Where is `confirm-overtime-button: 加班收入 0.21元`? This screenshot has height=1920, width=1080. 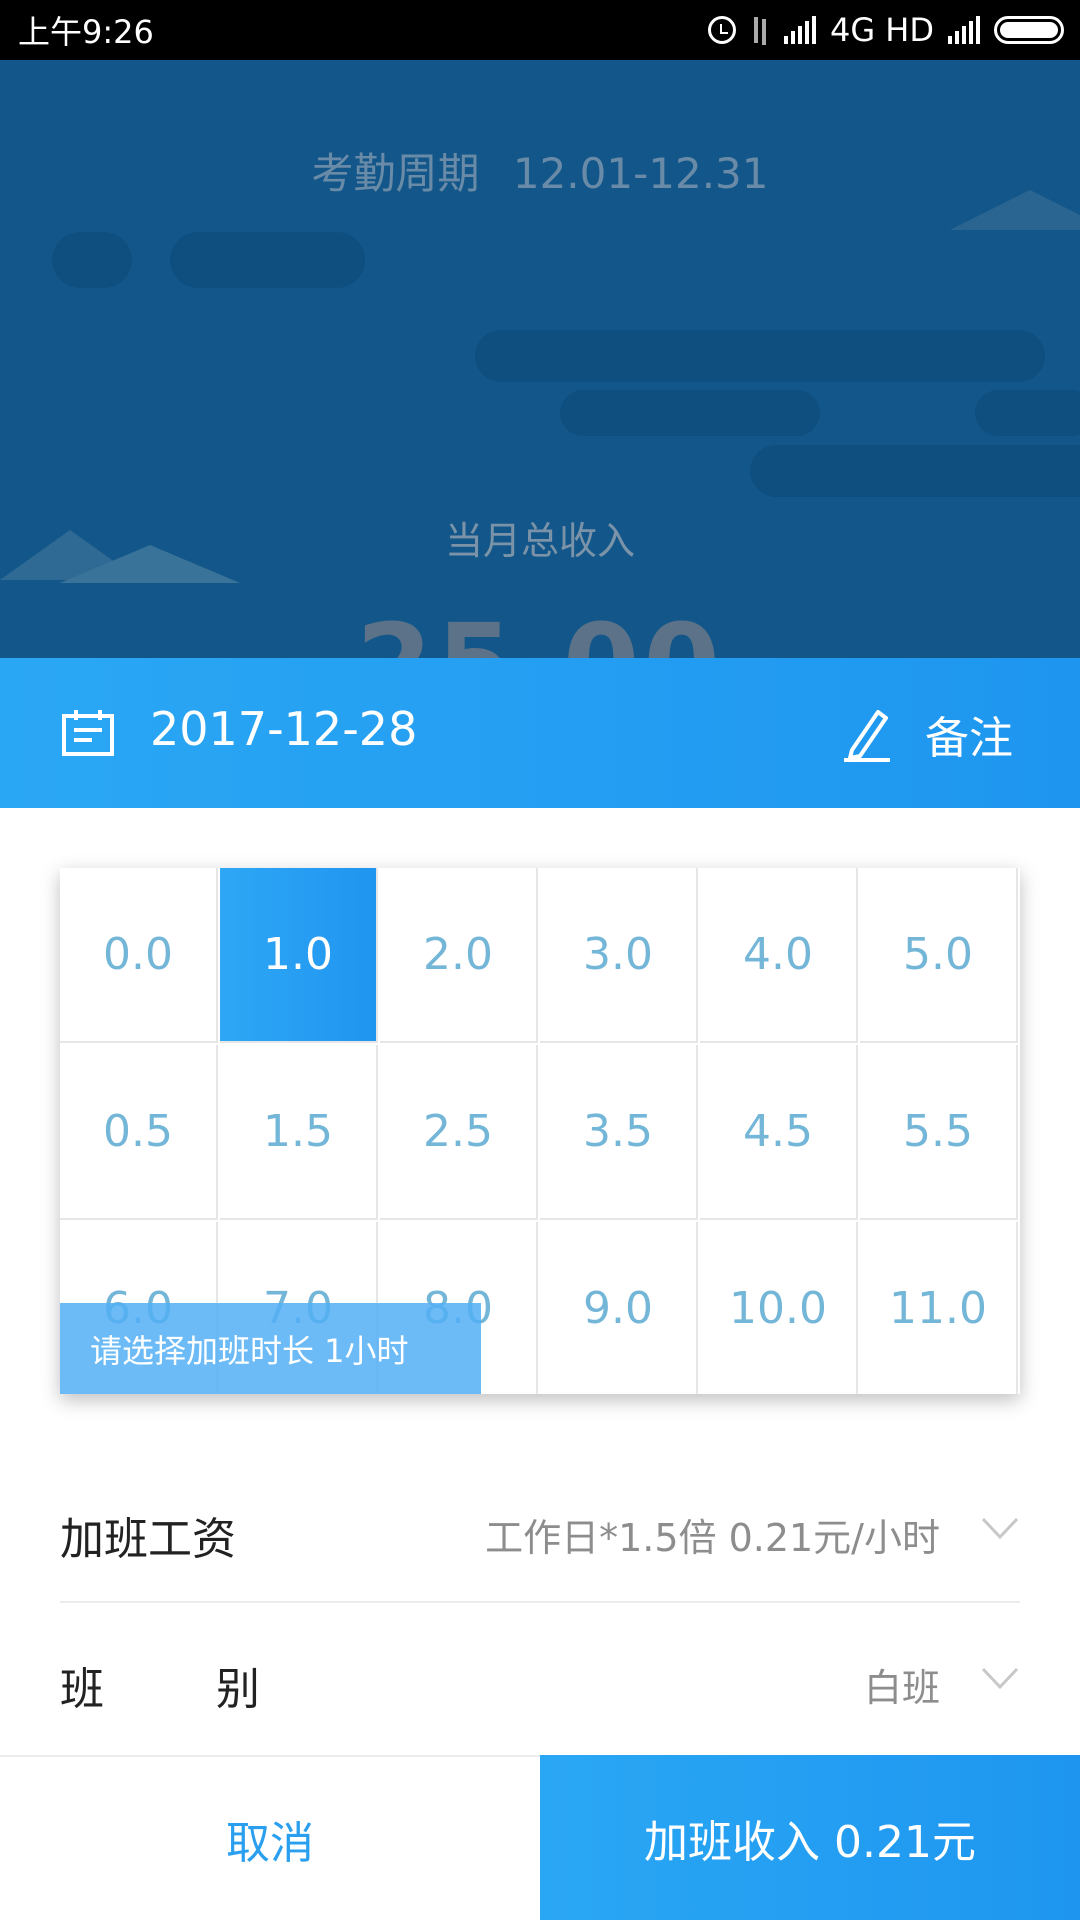 confirm-overtime-button: 加班收入 0.21元 is located at coordinates (810, 1837).